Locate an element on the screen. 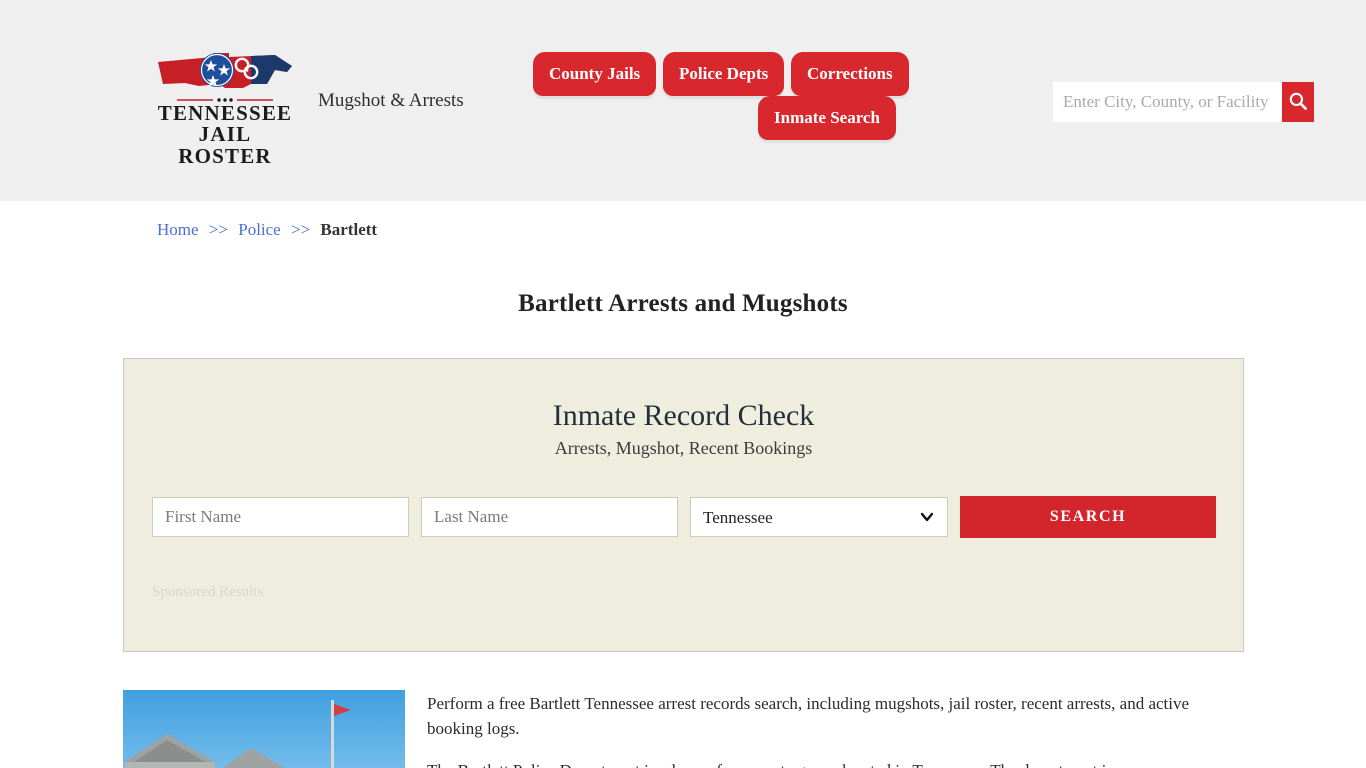 The width and height of the screenshot is (1366, 768). logo-divider is located at coordinates (225, 100).